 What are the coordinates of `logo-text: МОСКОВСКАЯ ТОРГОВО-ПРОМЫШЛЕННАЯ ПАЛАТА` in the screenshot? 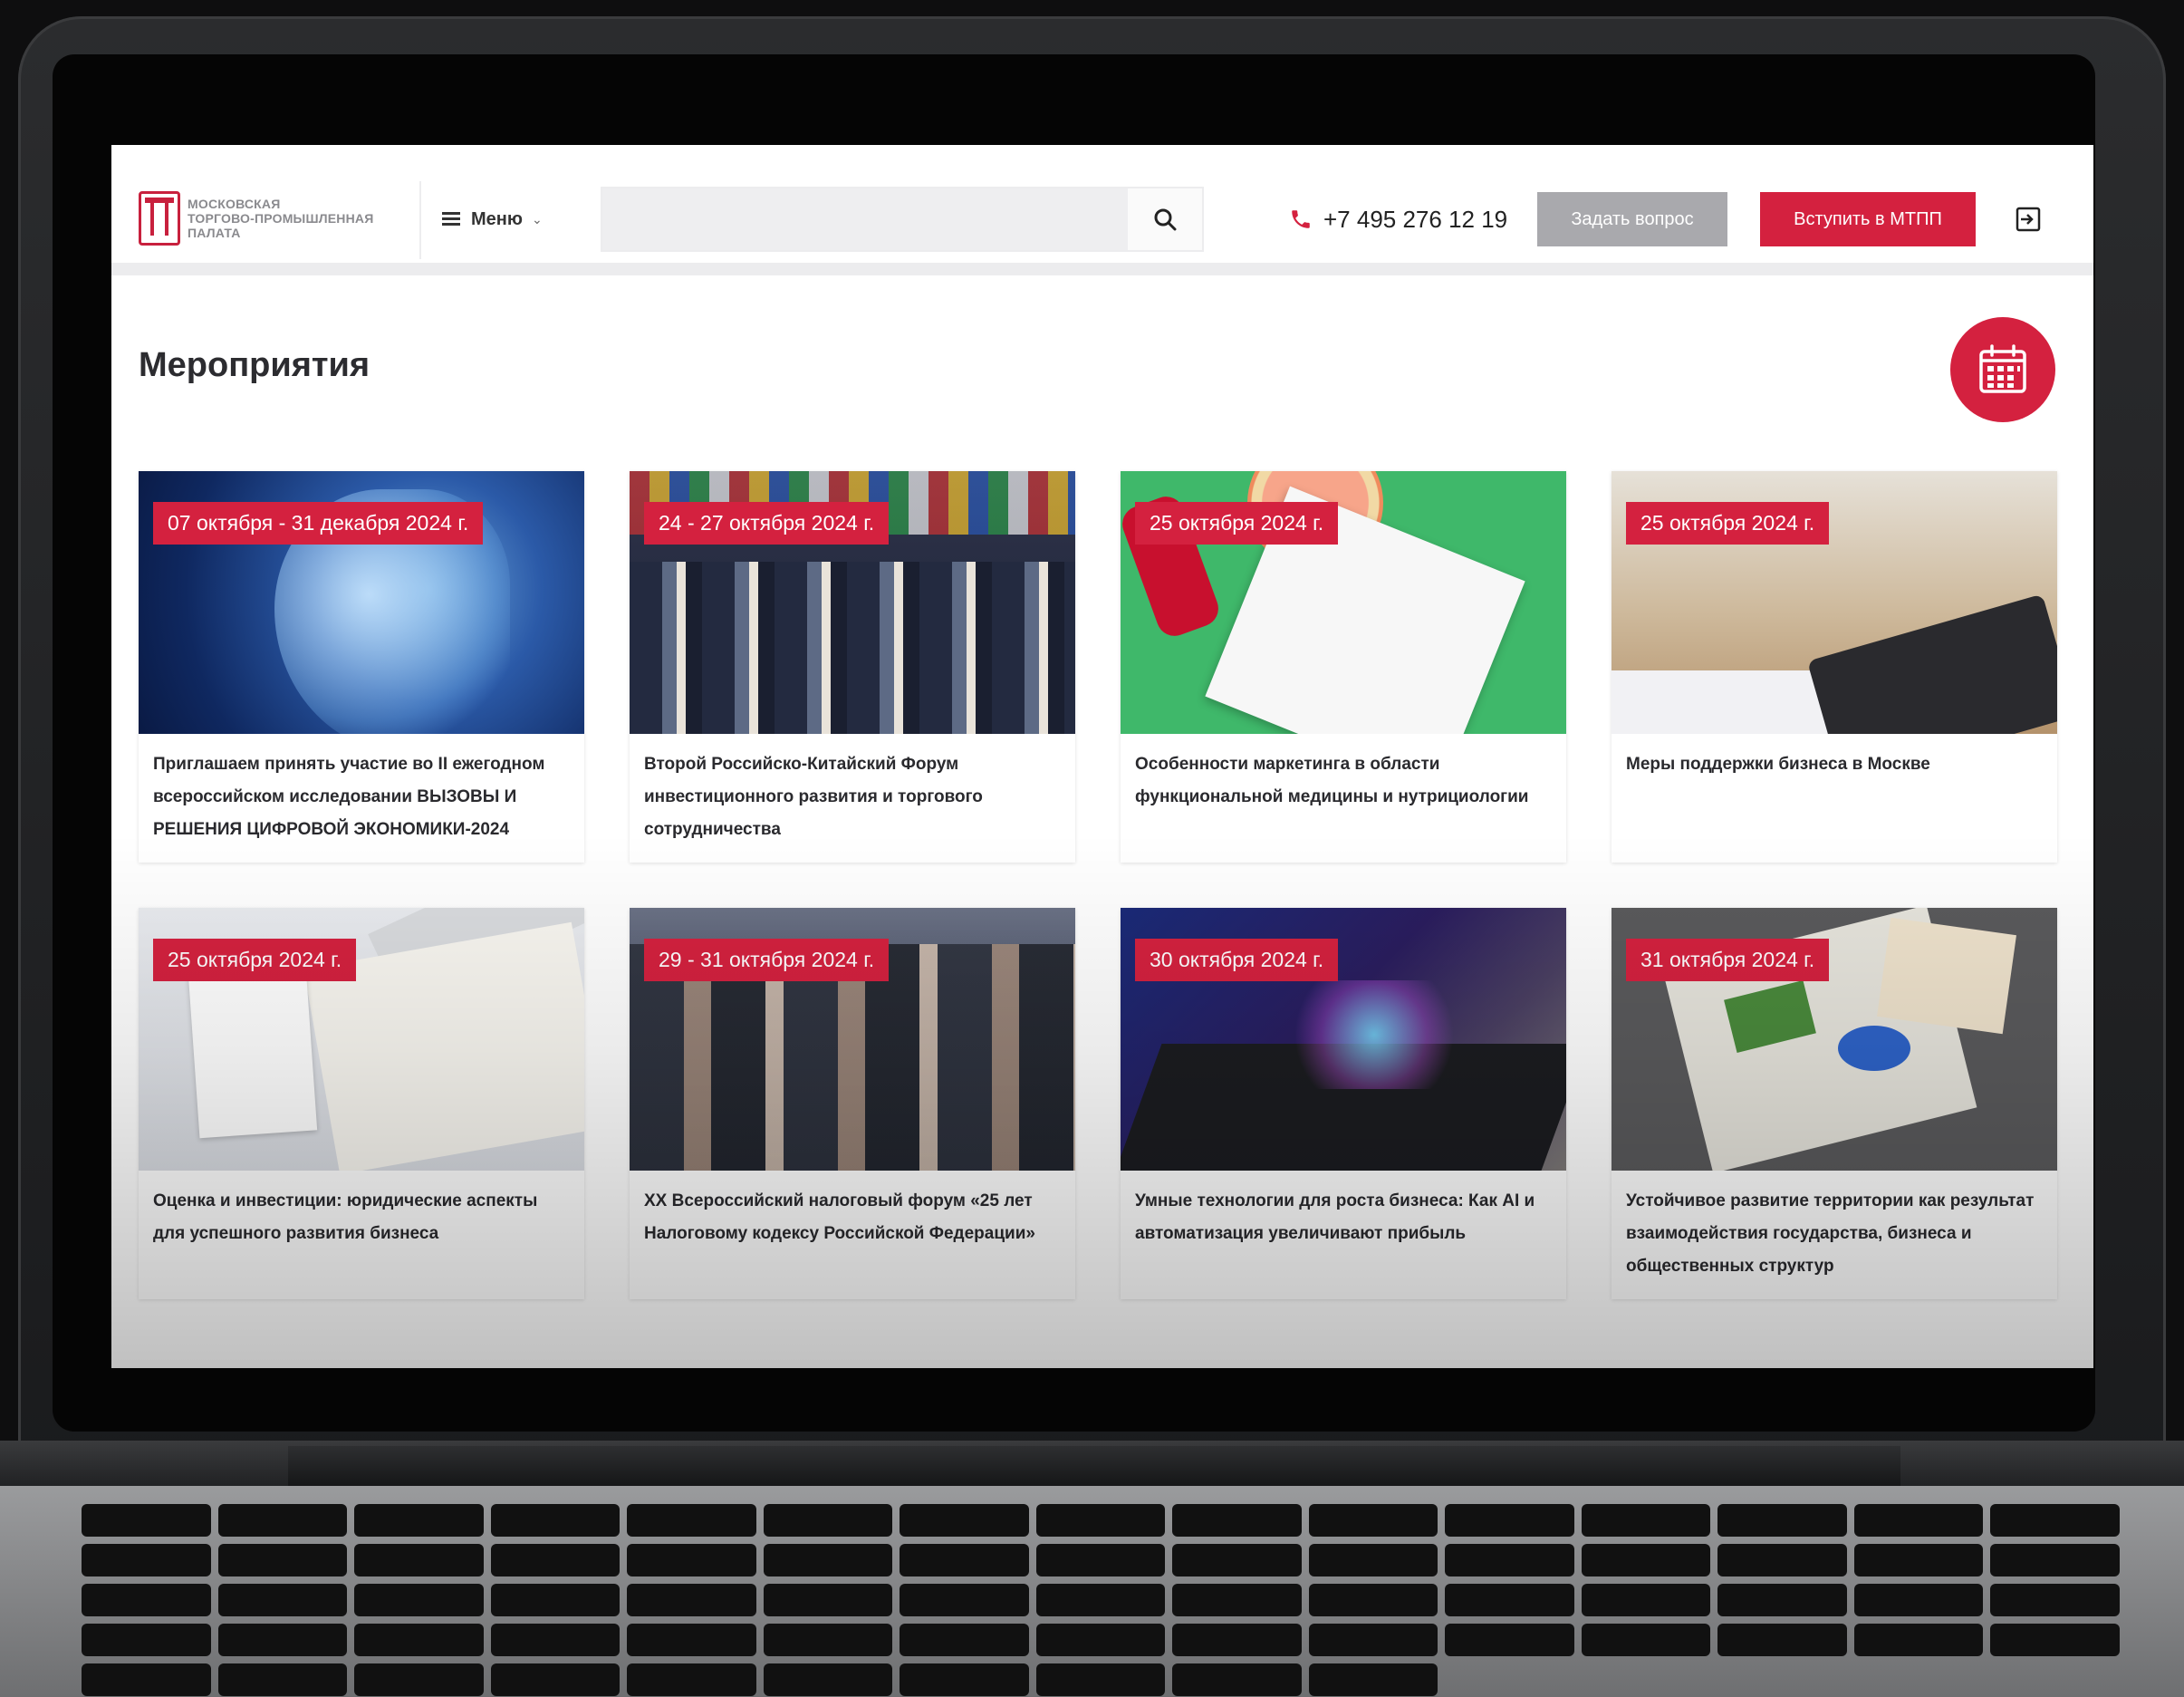 It's located at (280, 218).